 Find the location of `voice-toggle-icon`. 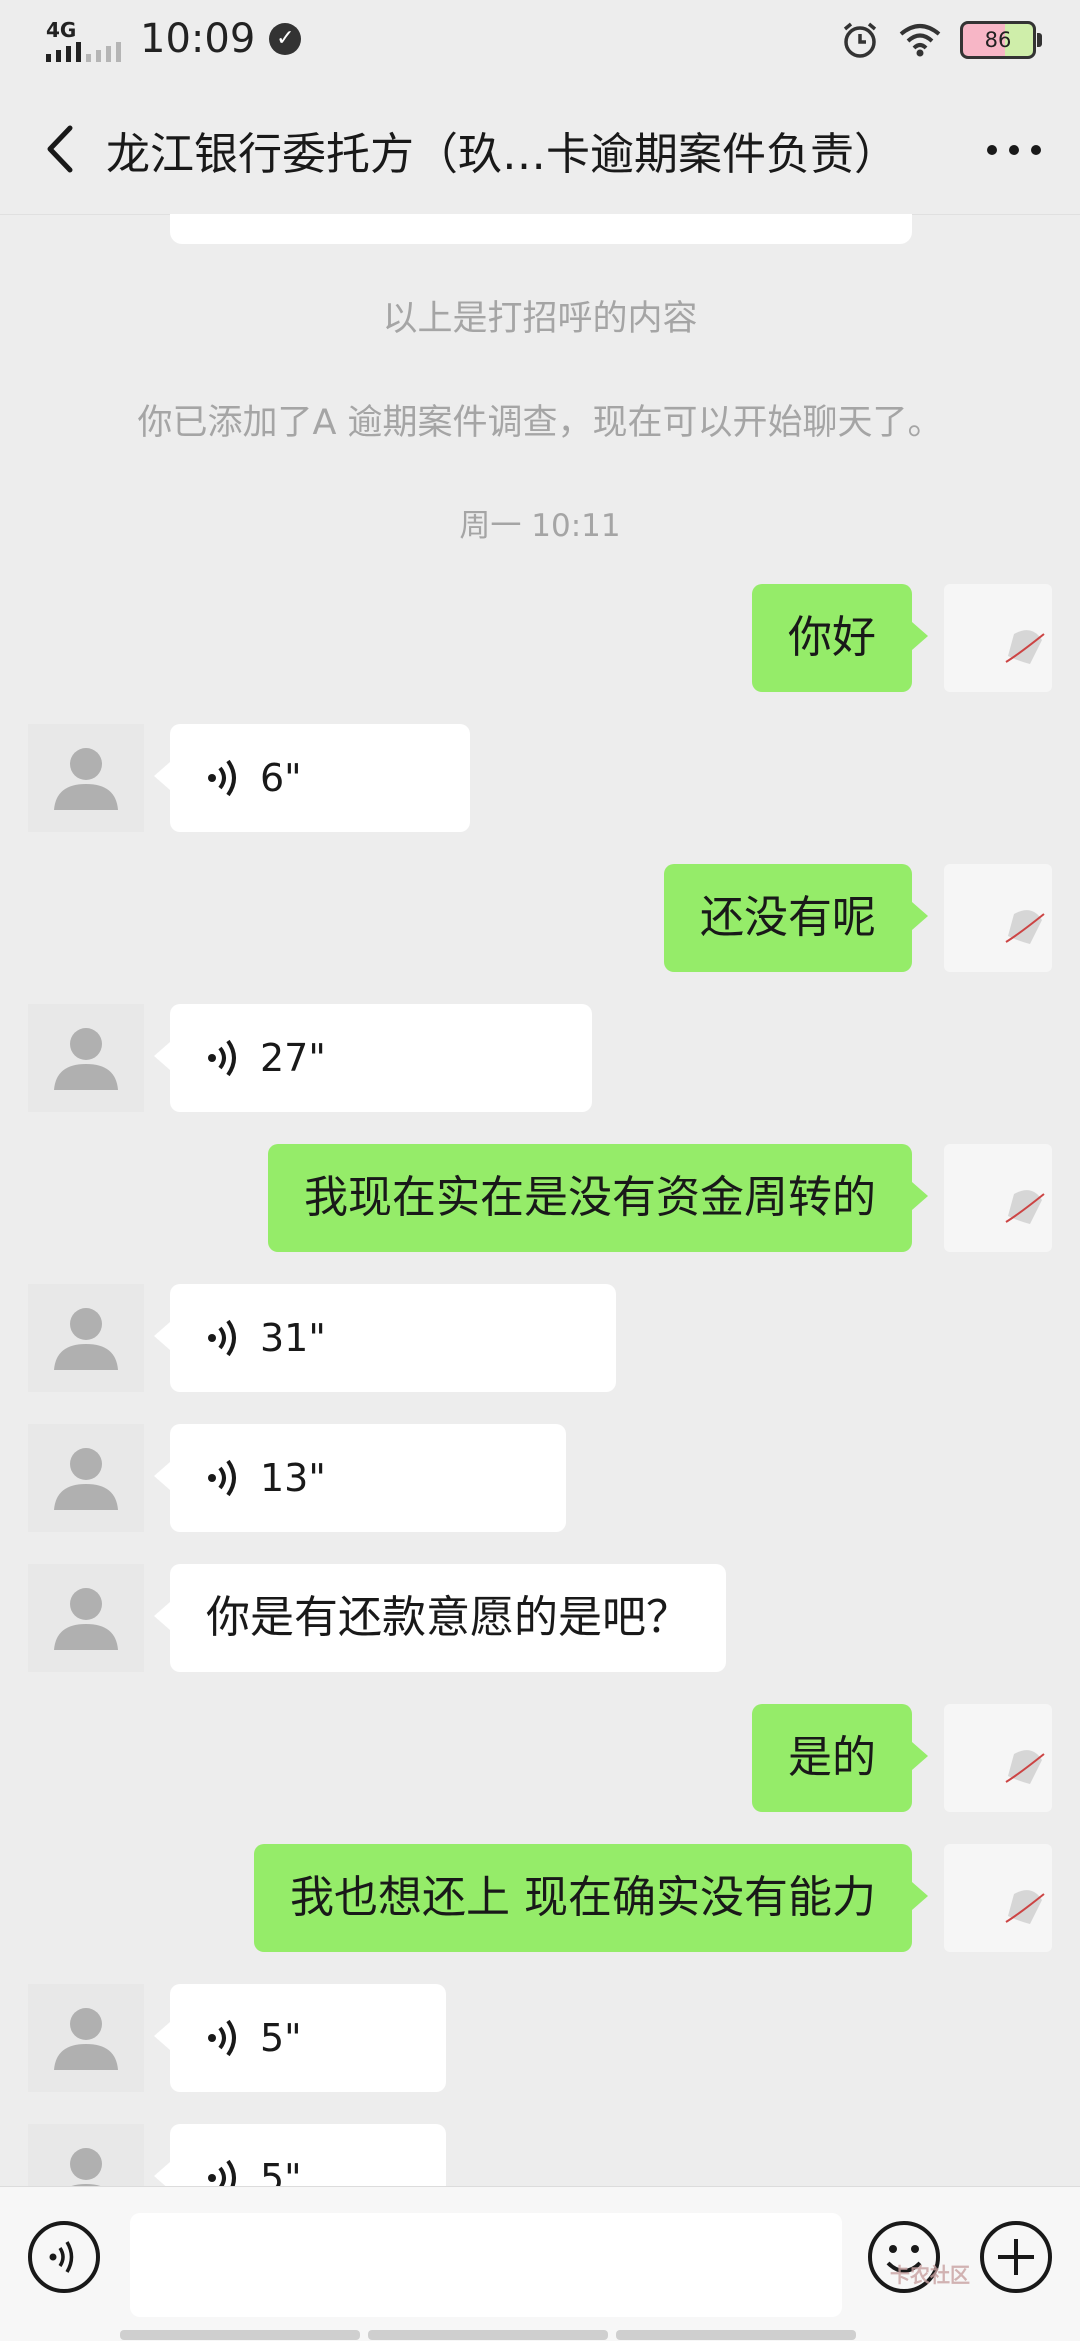

voice-toggle-icon is located at coordinates (64, 2257).